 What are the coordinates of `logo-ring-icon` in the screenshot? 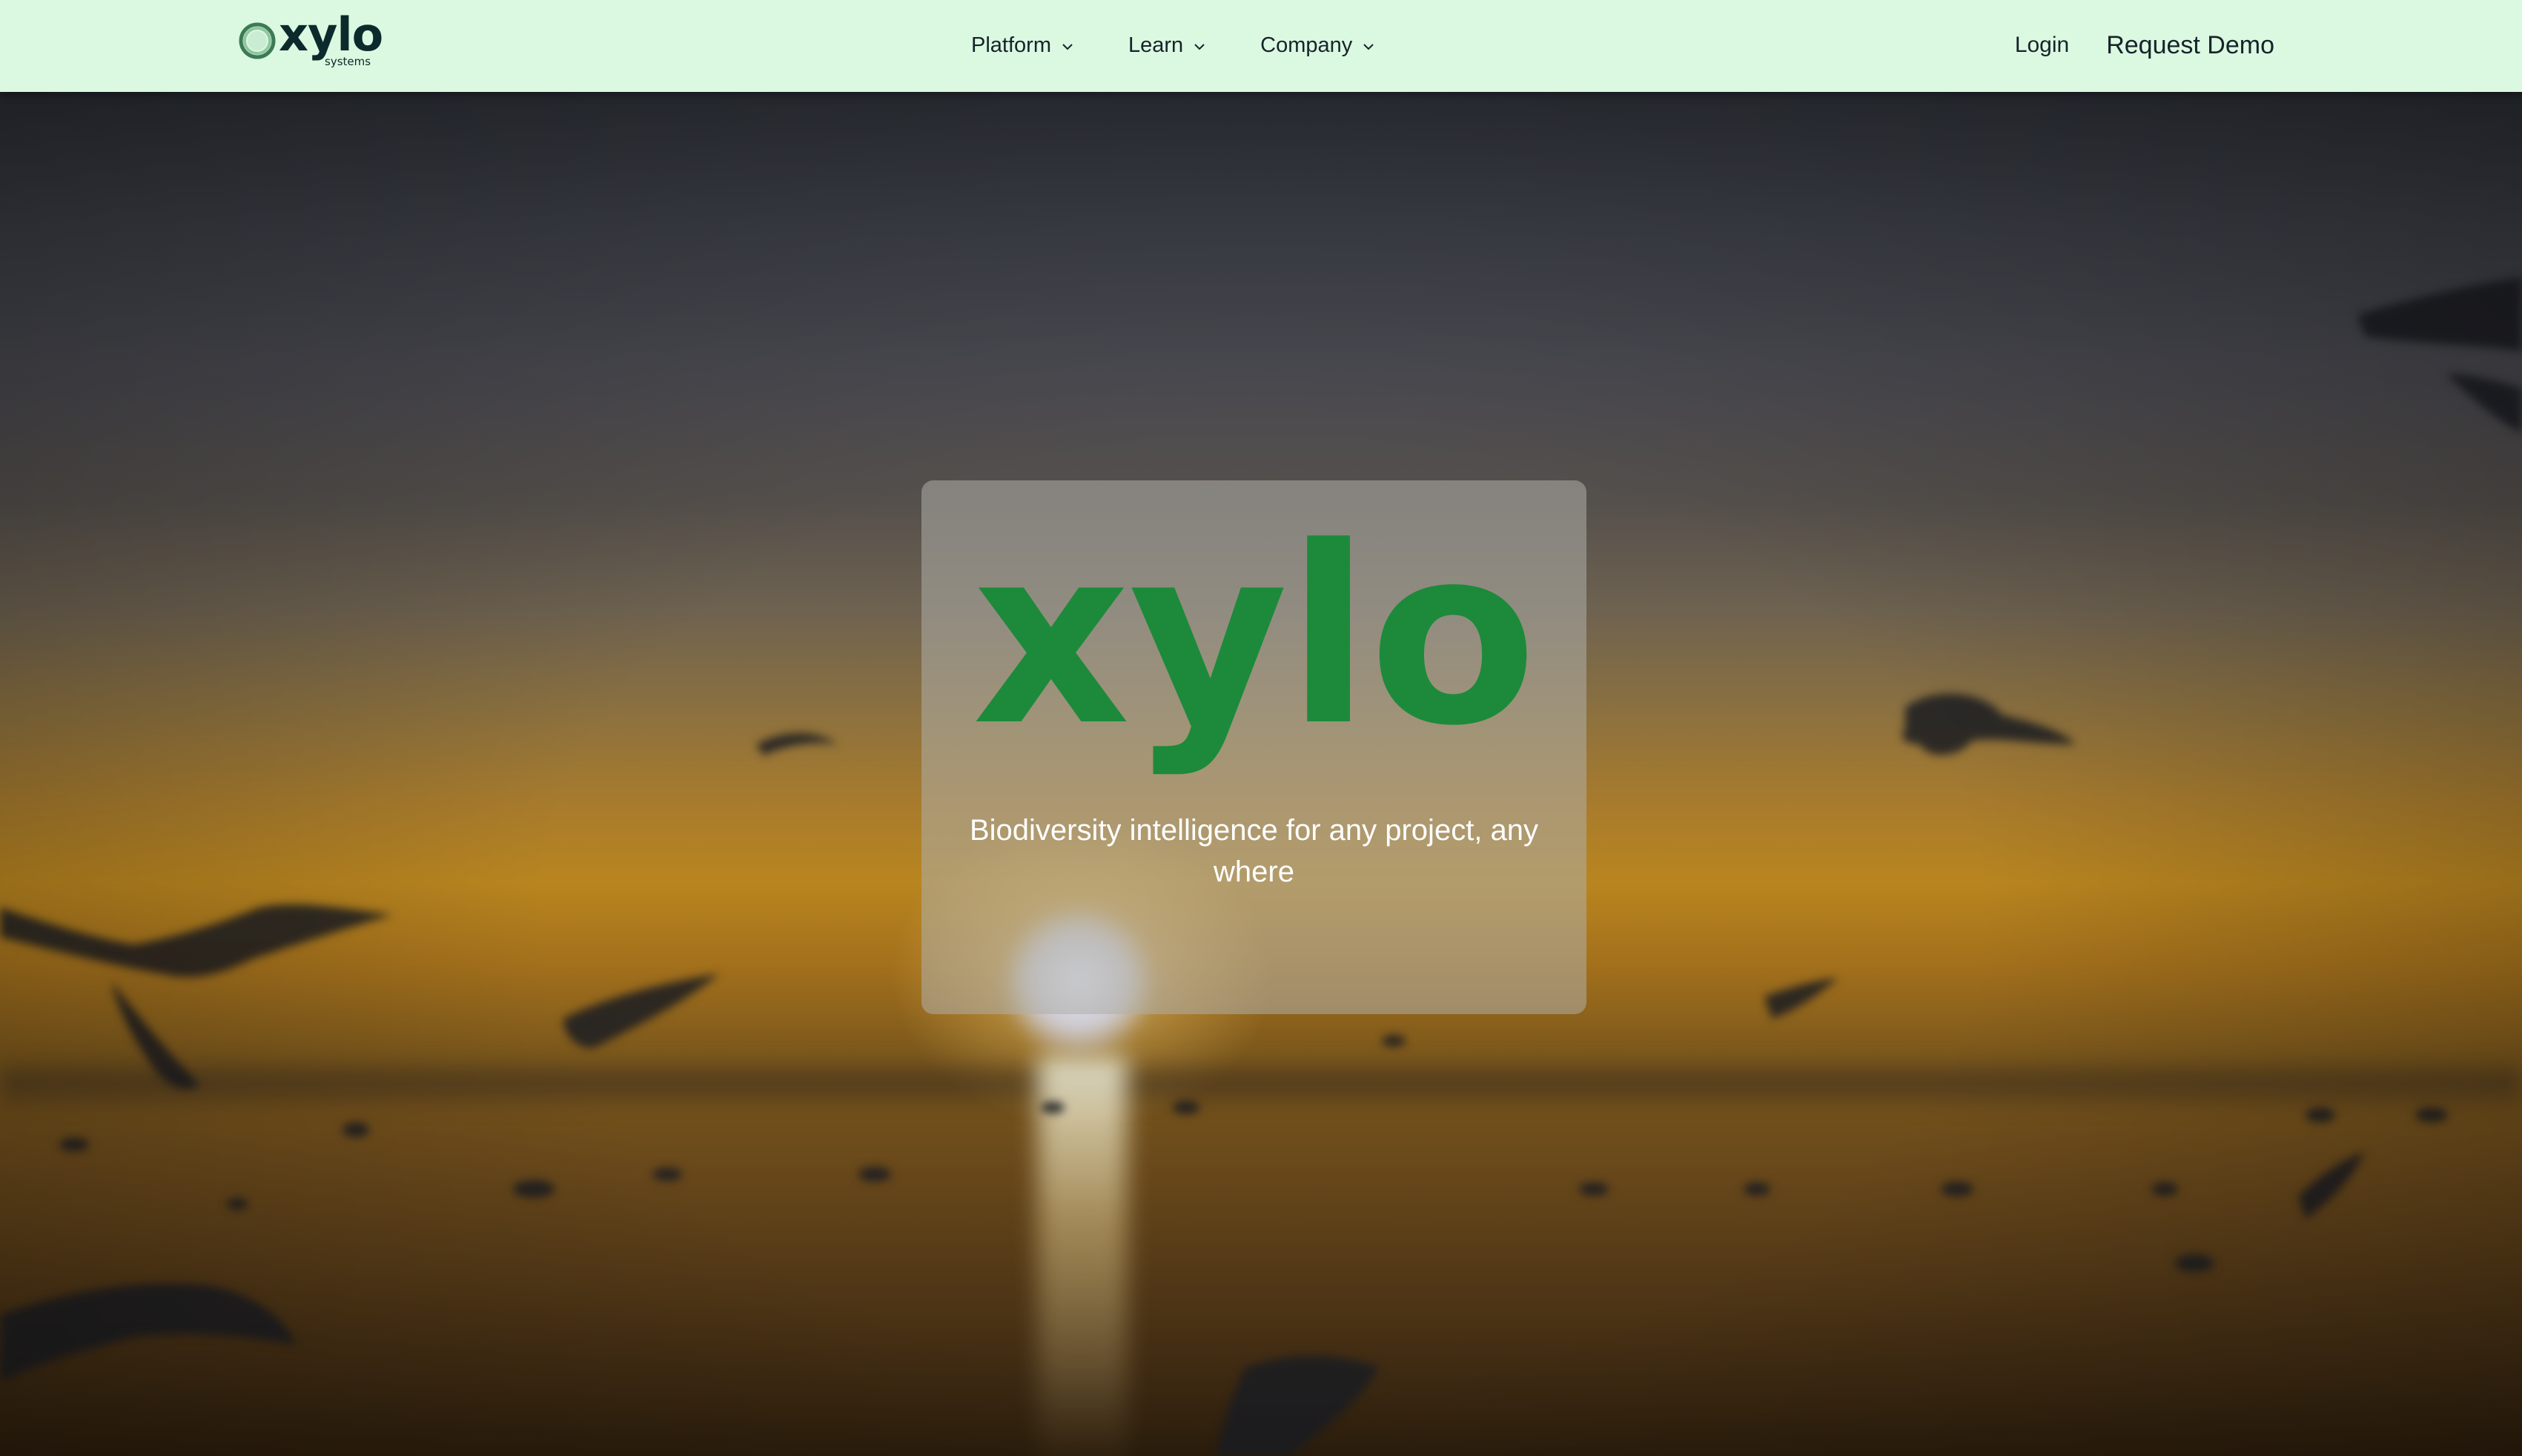 It's located at (258, 41).